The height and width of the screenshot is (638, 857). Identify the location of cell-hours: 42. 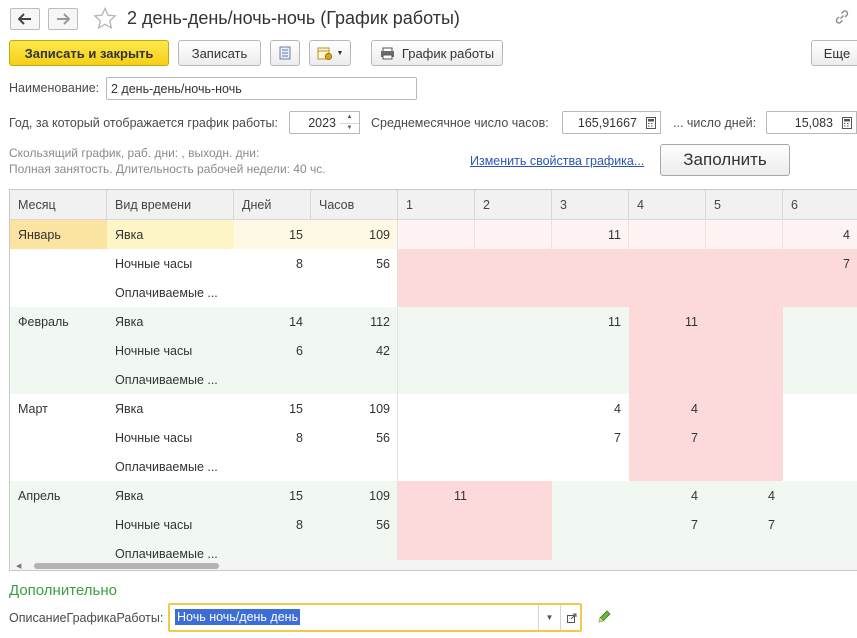
(354, 350).